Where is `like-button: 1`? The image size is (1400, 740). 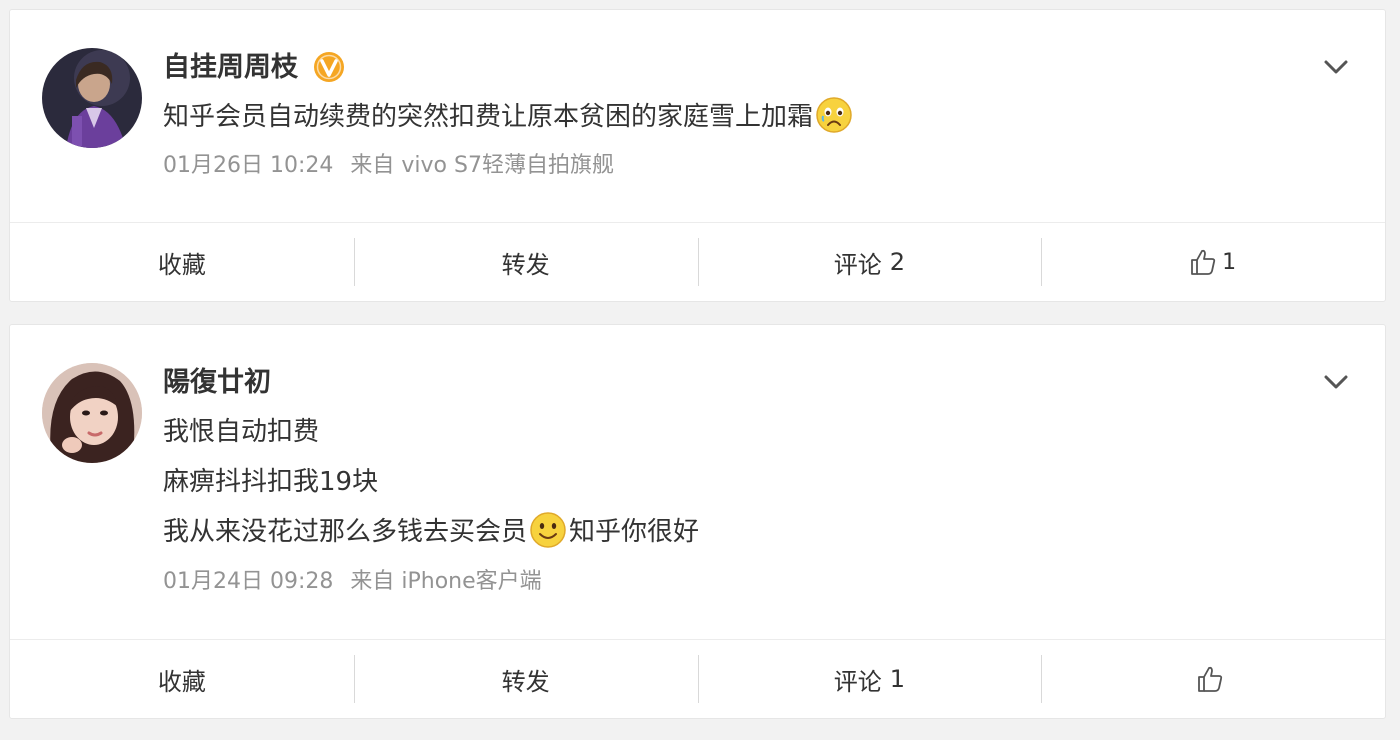
like-button: 1 is located at coordinates (1213, 262).